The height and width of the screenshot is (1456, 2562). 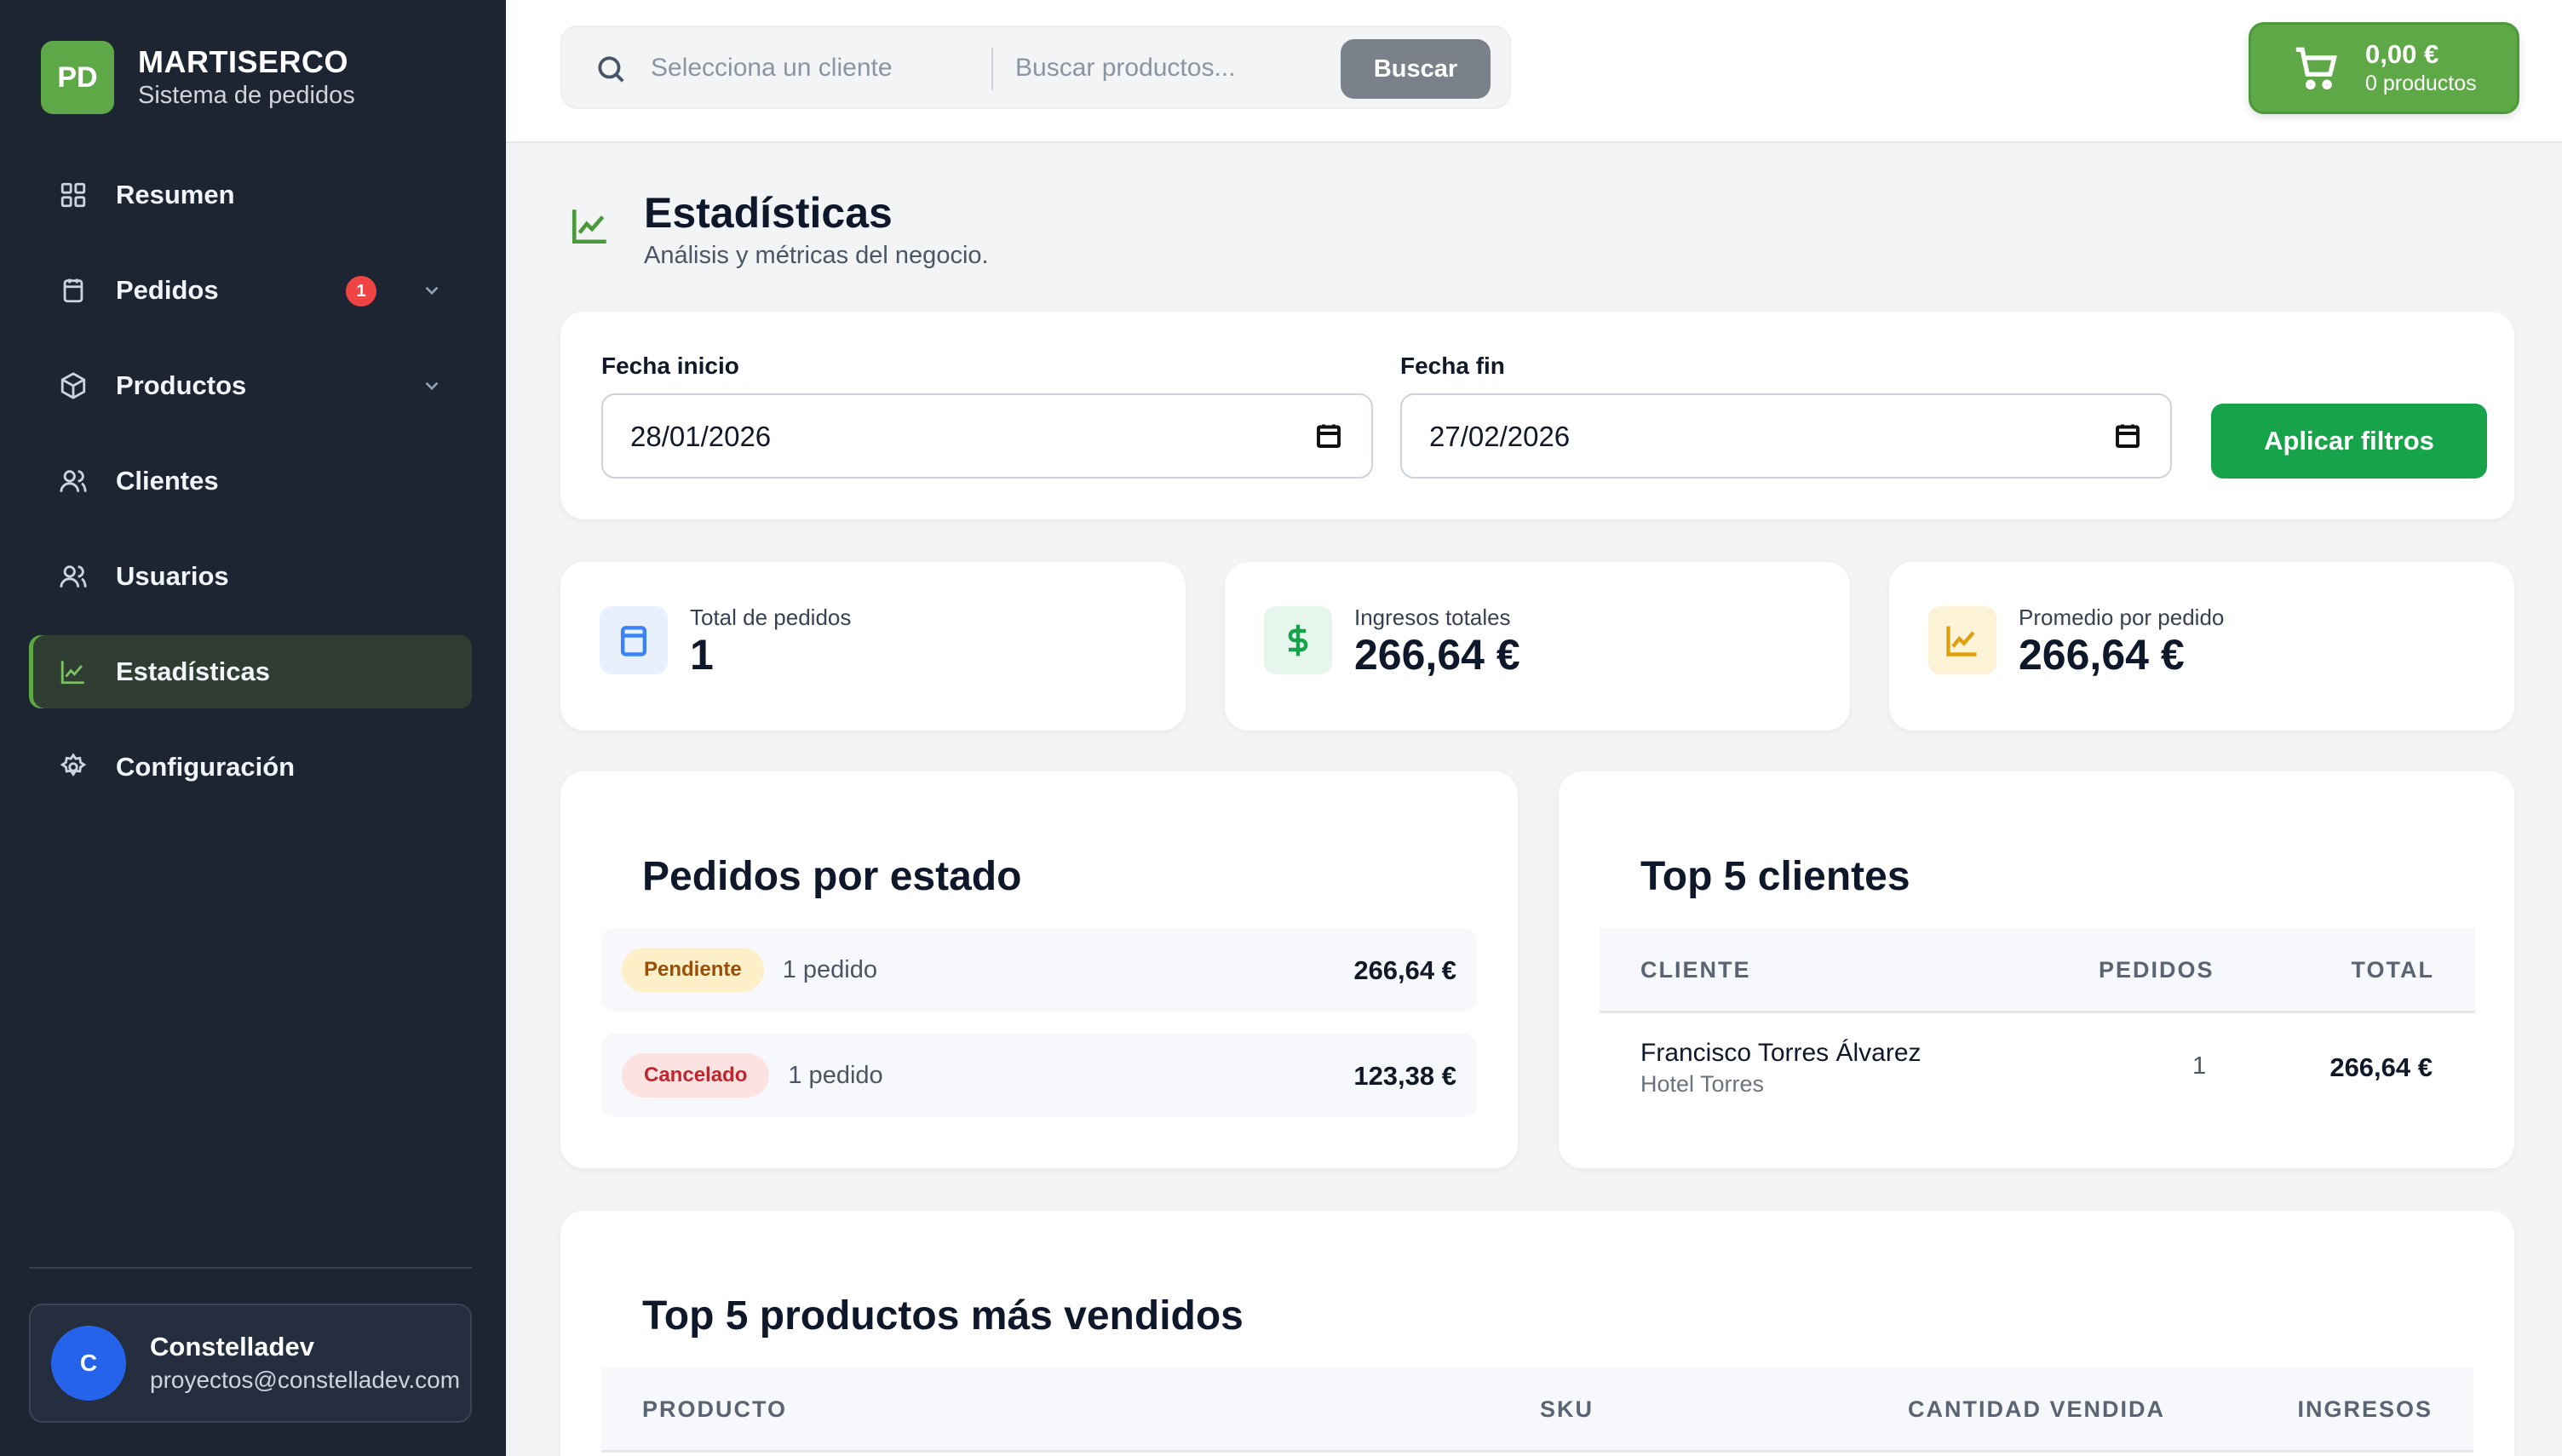 I want to click on sidebar-item-label: Estadísticas, so click(x=193, y=671).